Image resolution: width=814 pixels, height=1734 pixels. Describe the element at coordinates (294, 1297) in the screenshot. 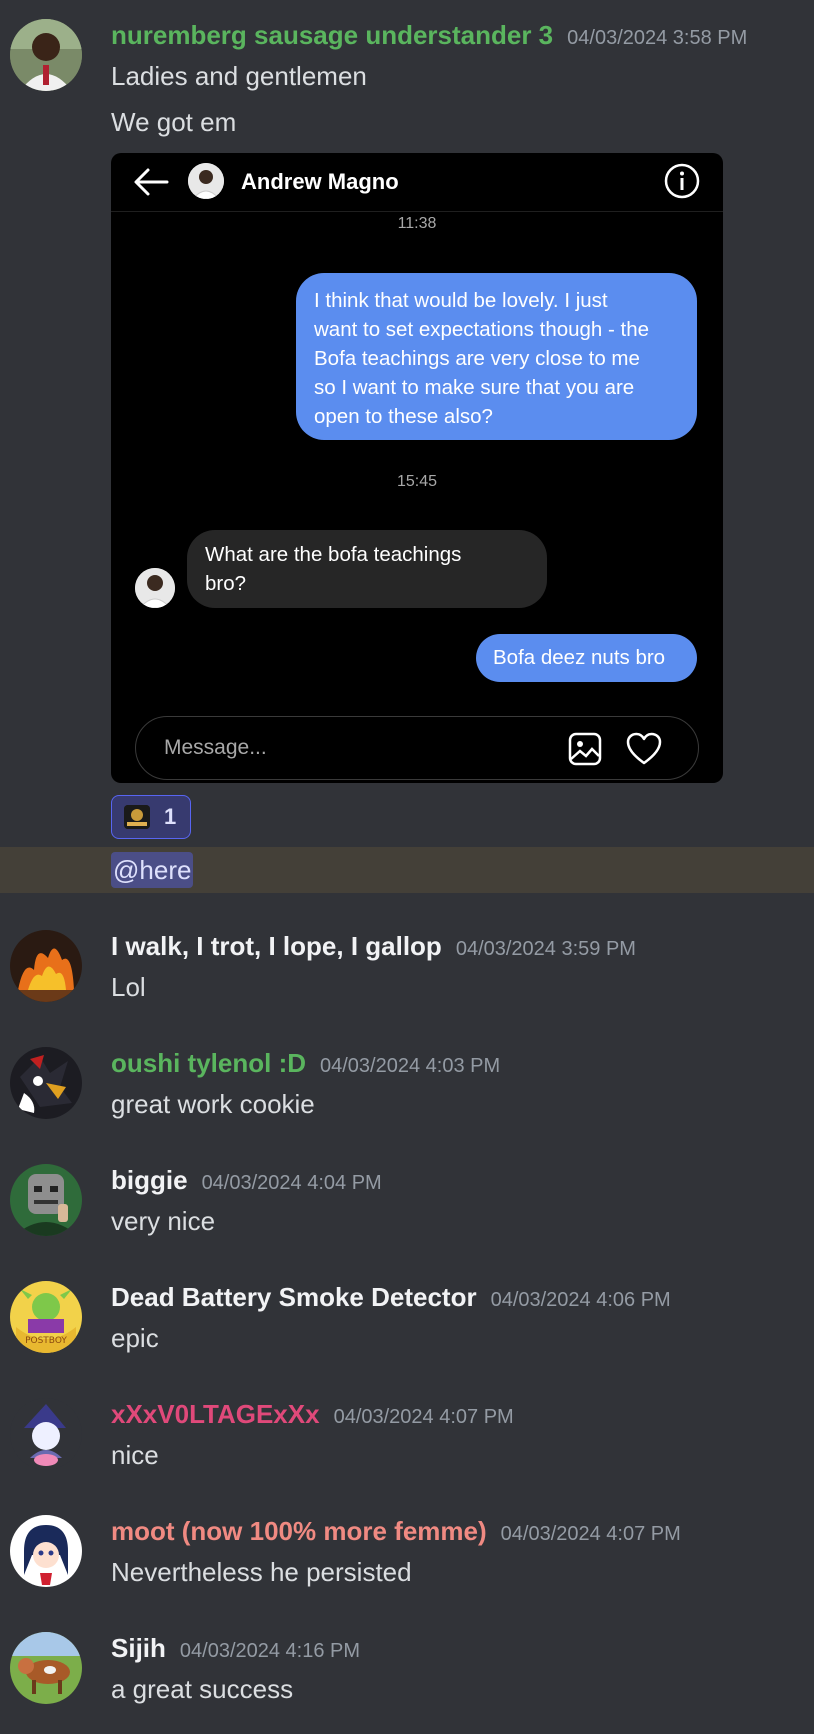

I see `author-label: Dead Battery Smoke Detector` at that location.